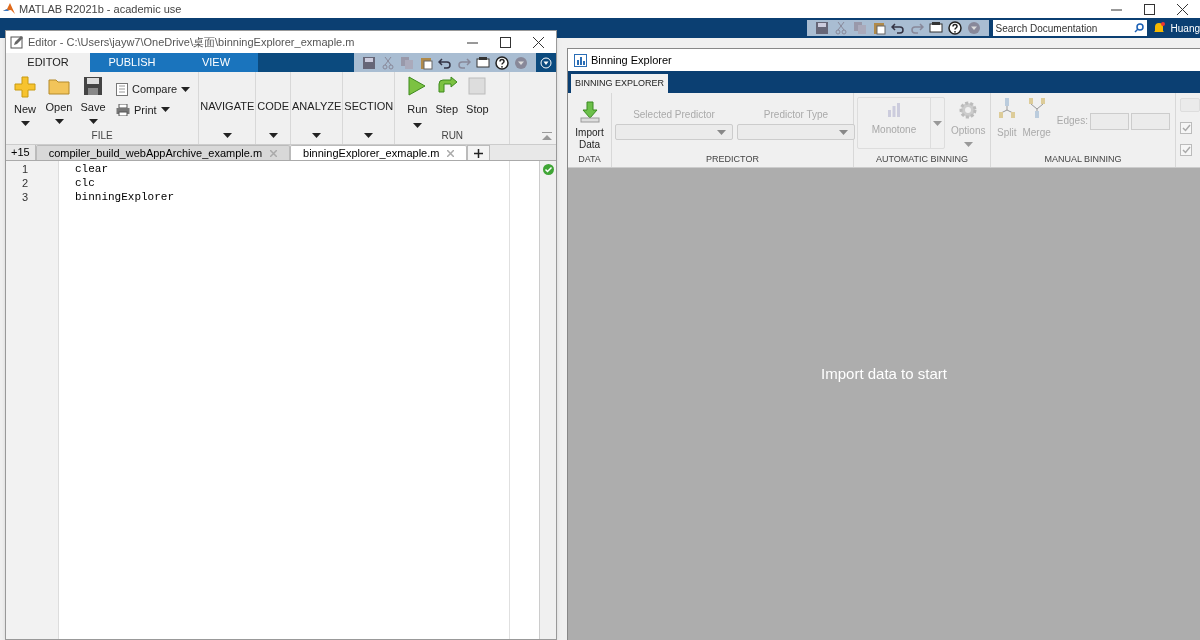 This screenshot has height=640, width=1200. What do you see at coordinates (25, 182) in the screenshot?
I see `line-number: 2` at bounding box center [25, 182].